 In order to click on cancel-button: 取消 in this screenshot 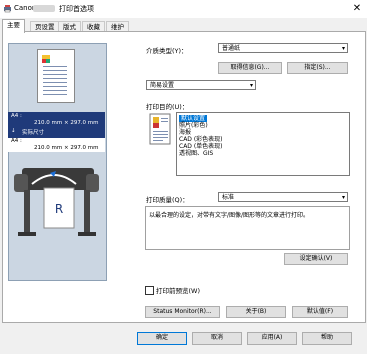, I will do `click(217, 338)`.